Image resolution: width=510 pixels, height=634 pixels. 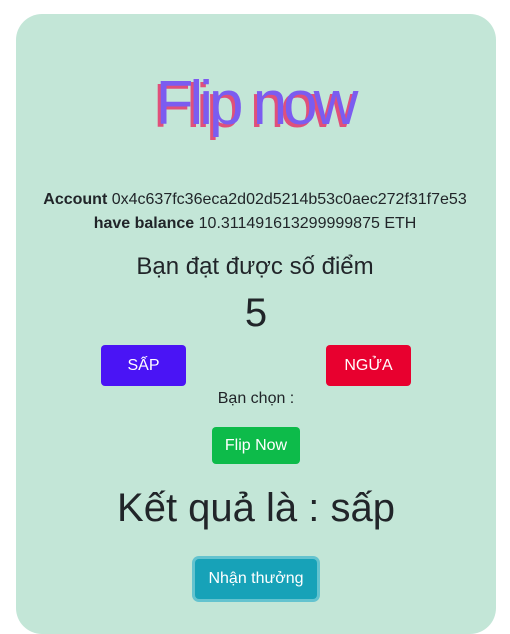 What do you see at coordinates (256, 579) in the screenshot?
I see `claim-reward-button: Nhận thưởng` at bounding box center [256, 579].